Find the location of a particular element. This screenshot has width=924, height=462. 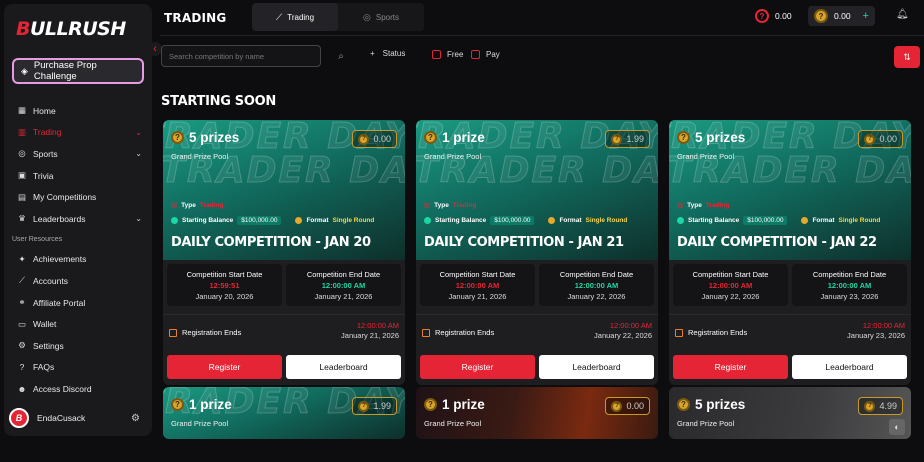

format-value: Single Round is located at coordinates (859, 220).